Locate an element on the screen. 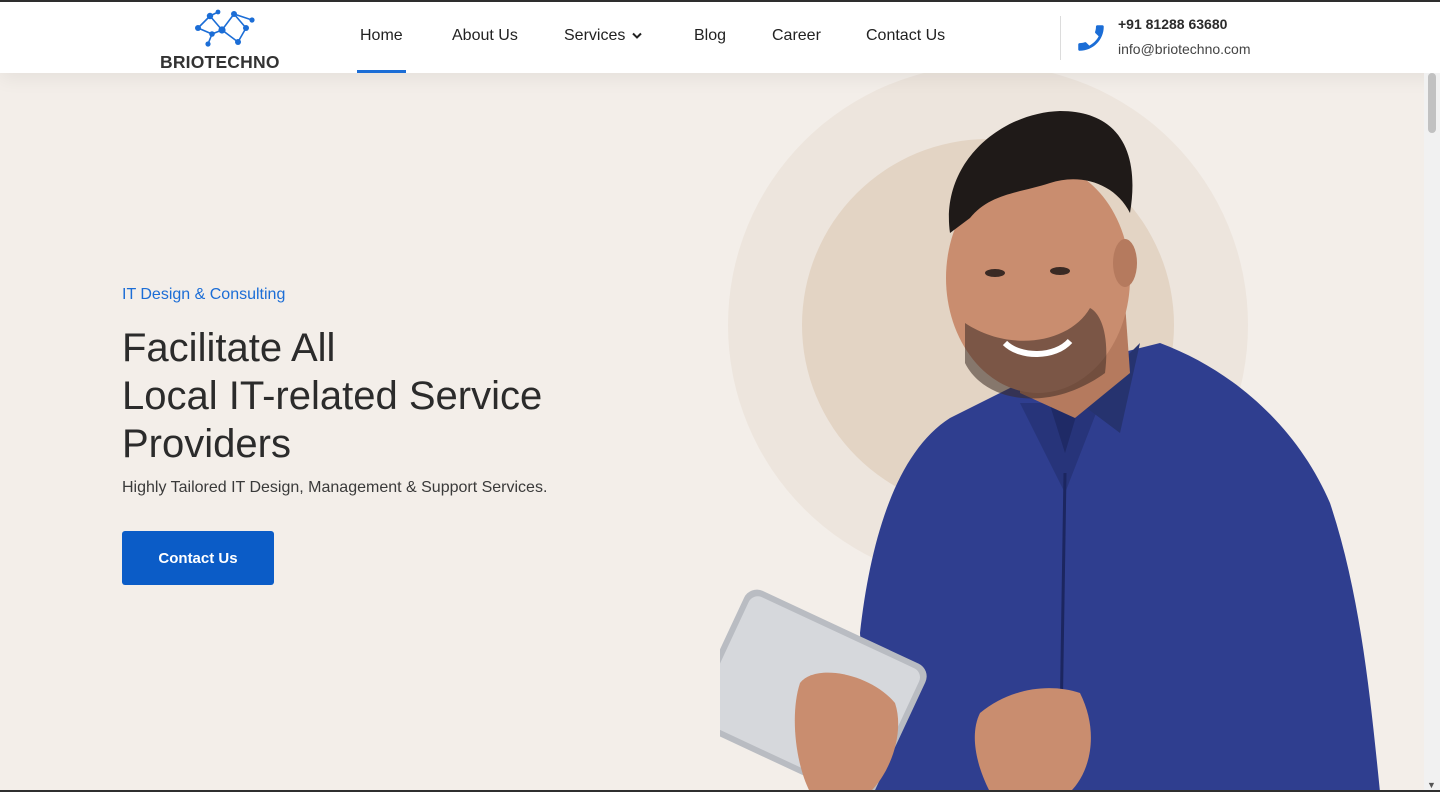 The image size is (1440, 792). nav-career: Career is located at coordinates (796, 37).